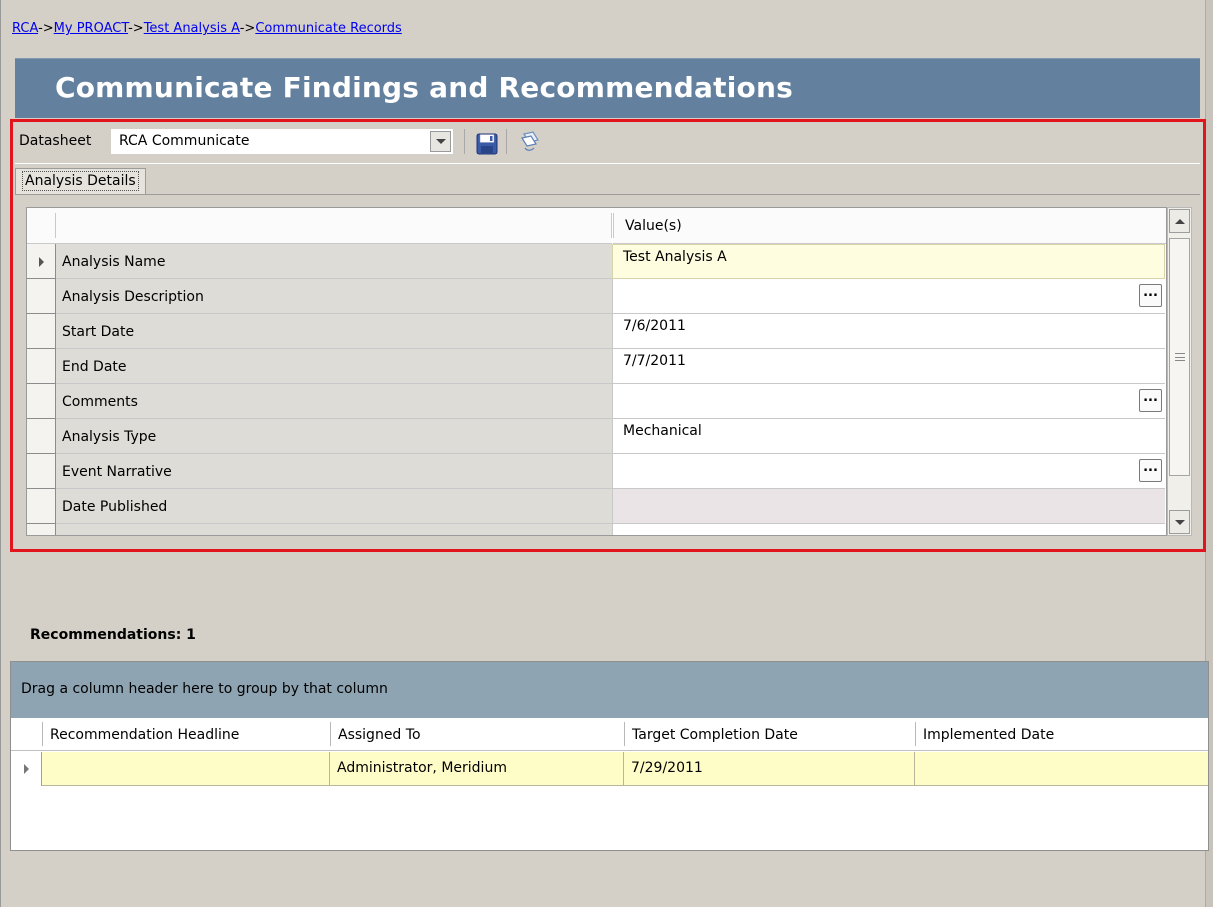 The width and height of the screenshot is (1213, 907). Describe the element at coordinates (91, 28) in the screenshot. I see `breadcrumb-link-my-proact: My PROACT` at that location.